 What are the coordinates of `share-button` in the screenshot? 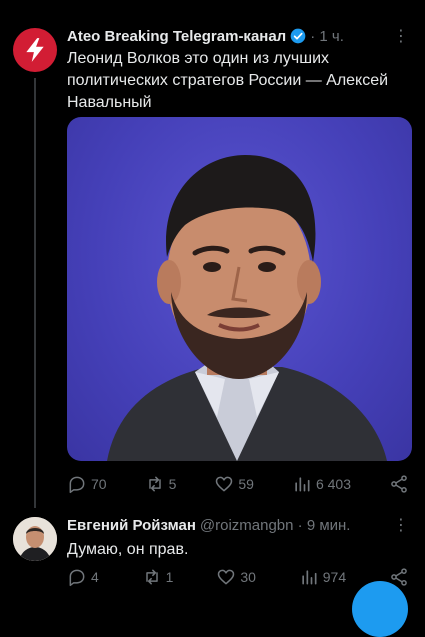 It's located at (399, 484).